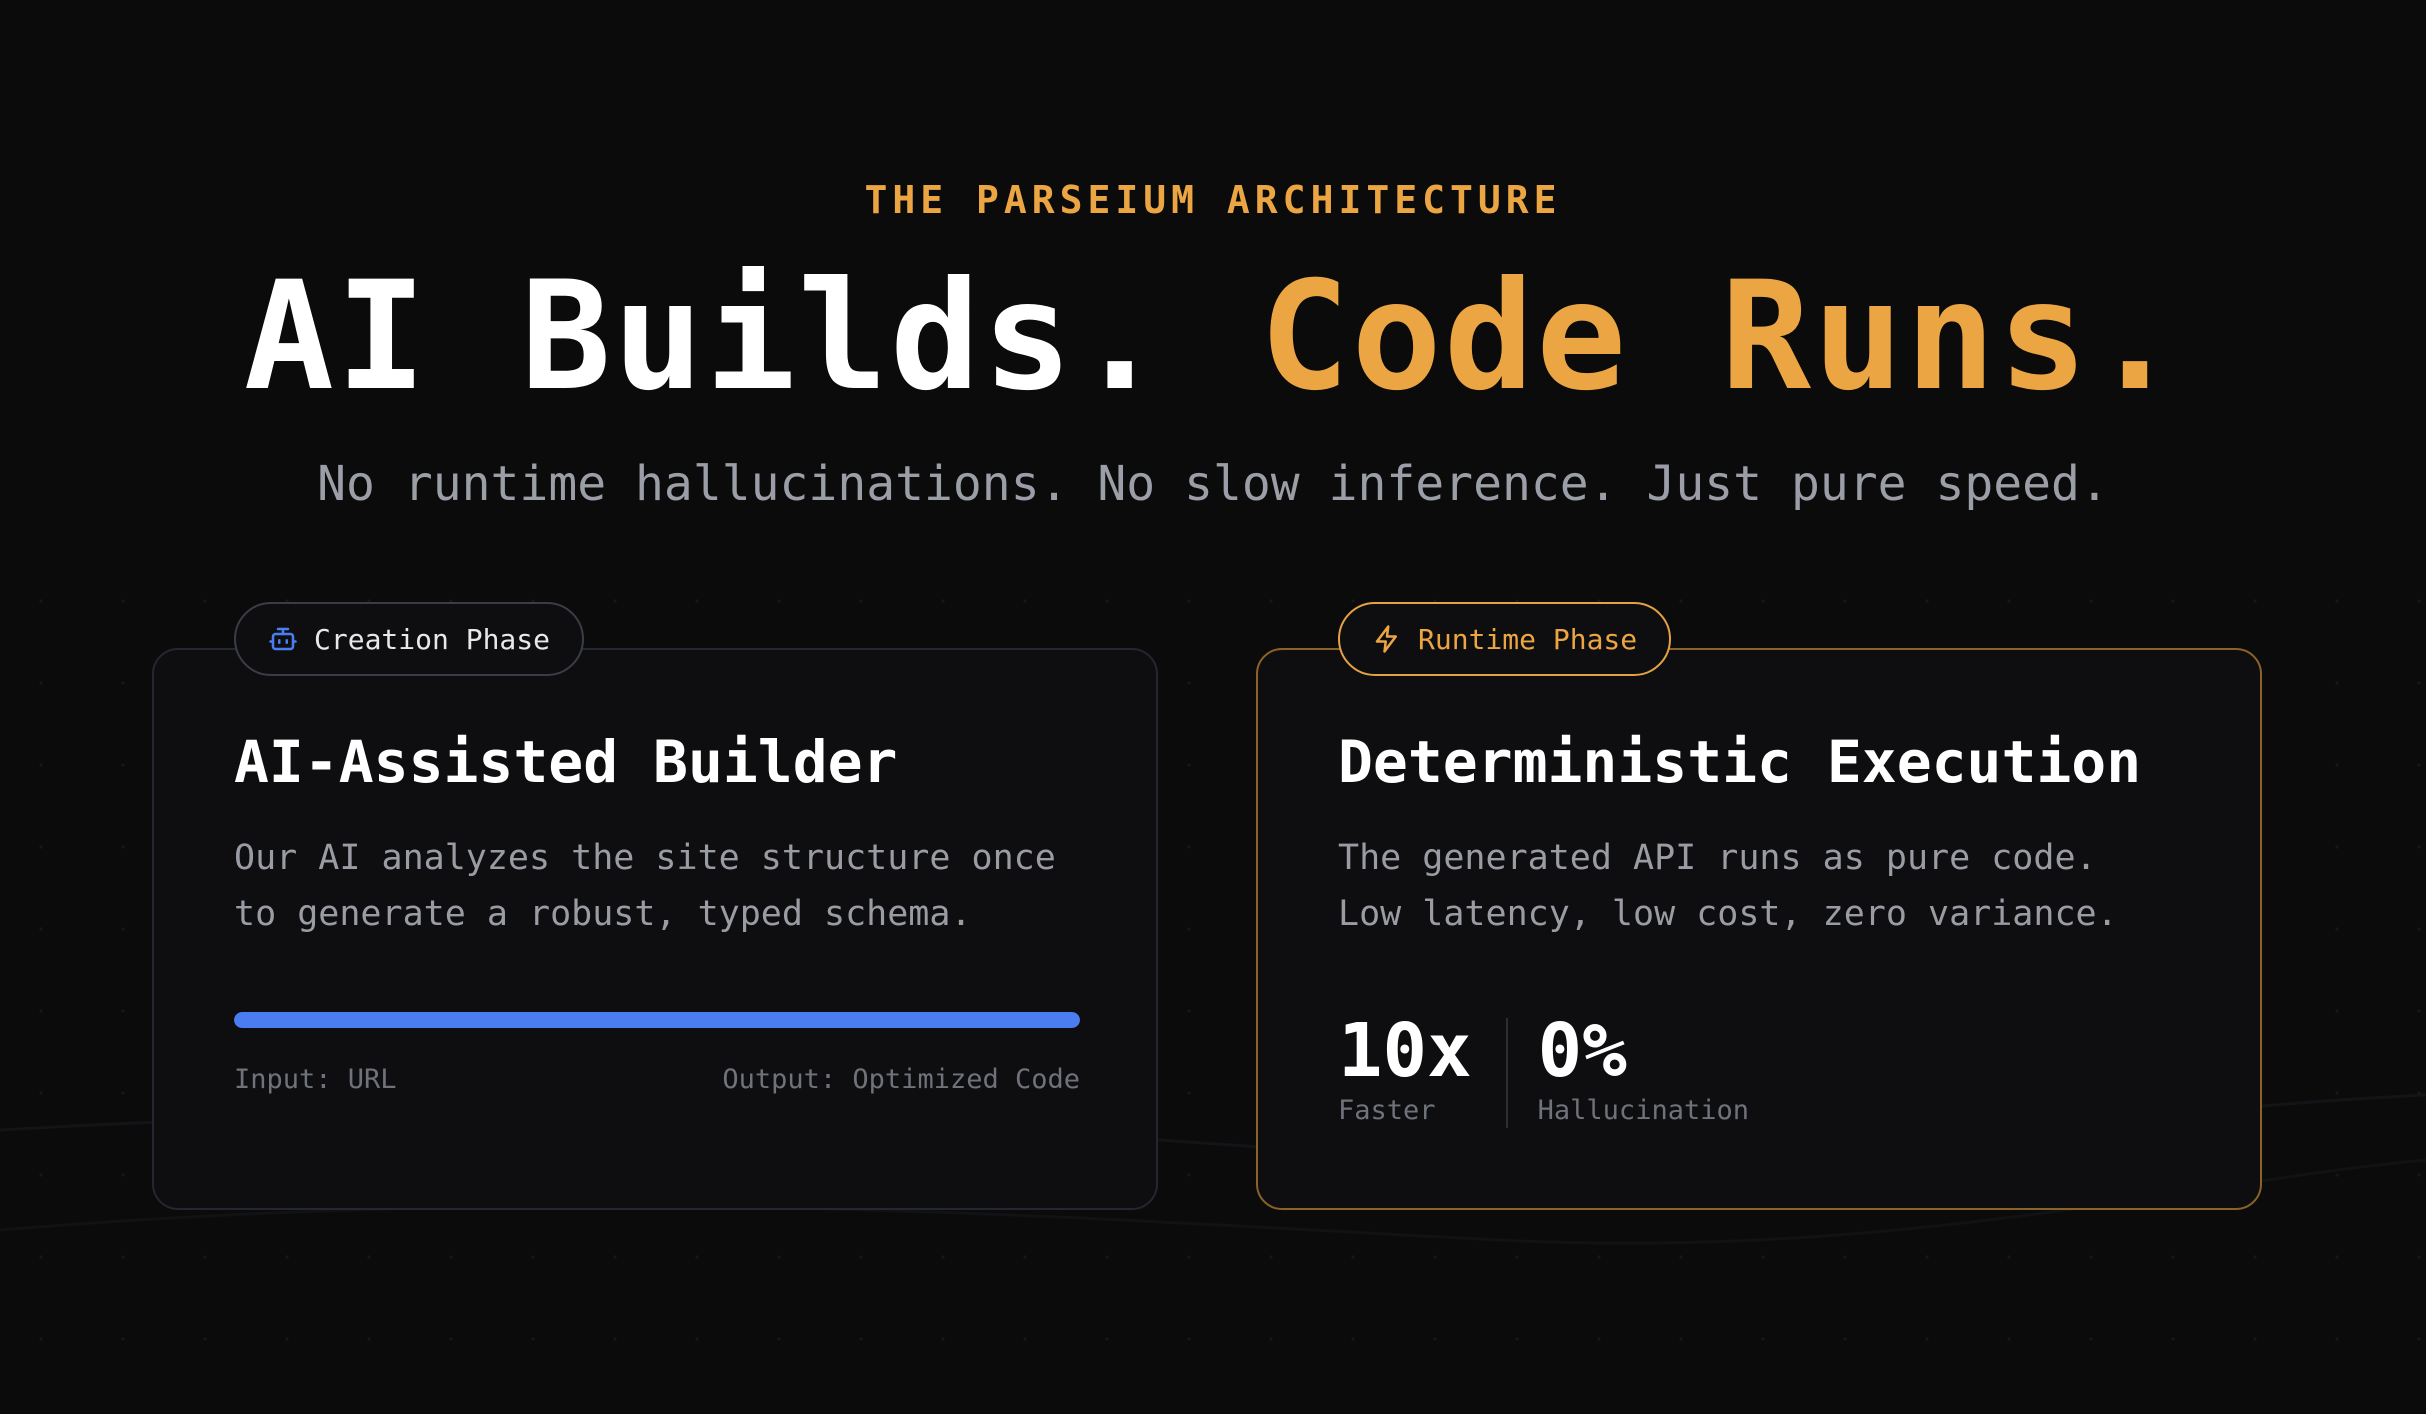  What do you see at coordinates (901, 1079) in the screenshot?
I see `output-label: Output: Optimized Code` at bounding box center [901, 1079].